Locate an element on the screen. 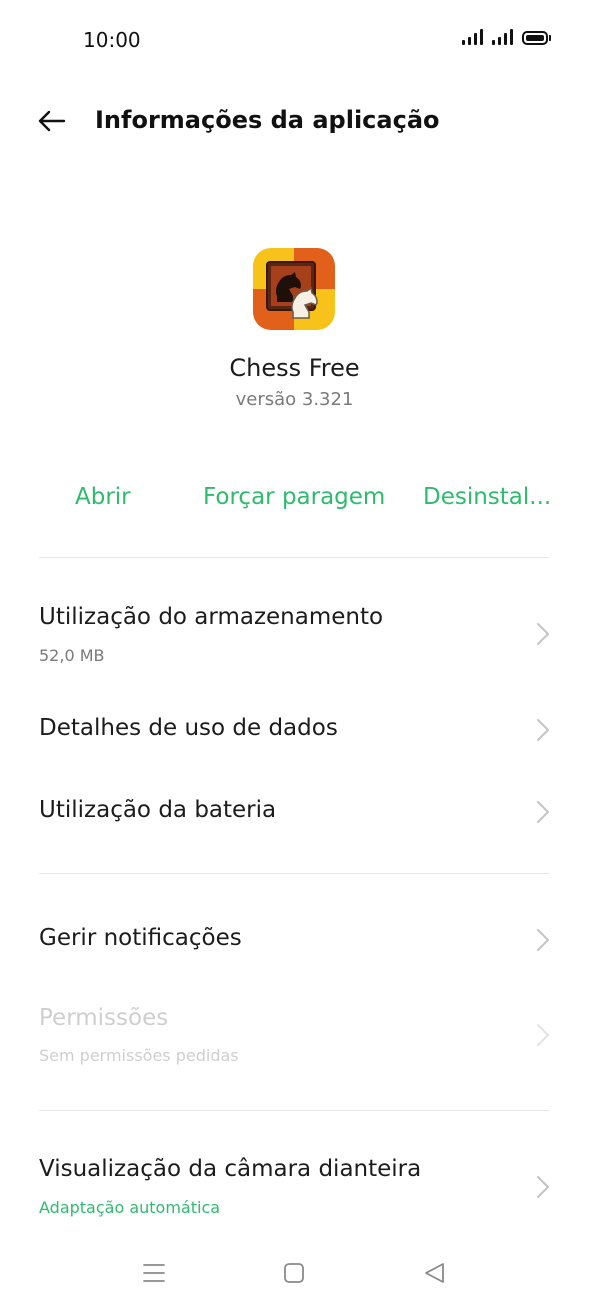 The height and width of the screenshot is (1309, 589). battery-icon is located at coordinates (536, 38).